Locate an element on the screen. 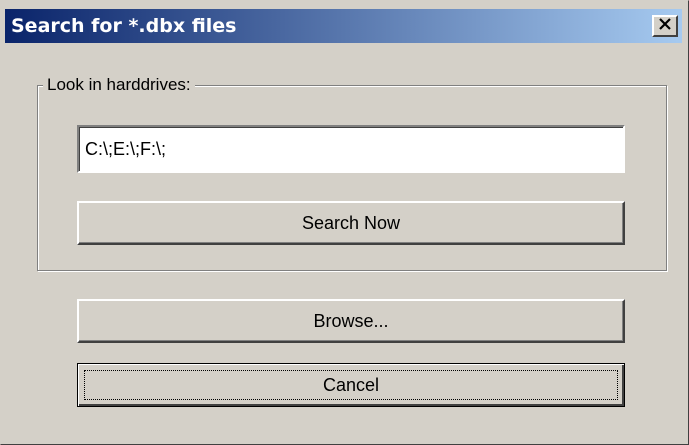 This screenshot has width=689, height=445. title-bar: Search for *.dbx files is located at coordinates (343, 26).